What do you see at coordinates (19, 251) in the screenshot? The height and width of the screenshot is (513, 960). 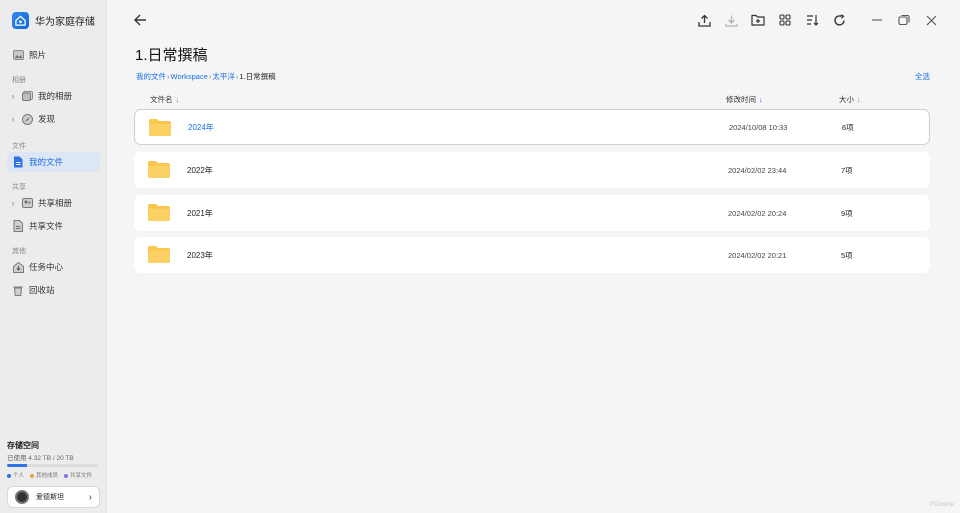 I see `section-label-other: 其他` at bounding box center [19, 251].